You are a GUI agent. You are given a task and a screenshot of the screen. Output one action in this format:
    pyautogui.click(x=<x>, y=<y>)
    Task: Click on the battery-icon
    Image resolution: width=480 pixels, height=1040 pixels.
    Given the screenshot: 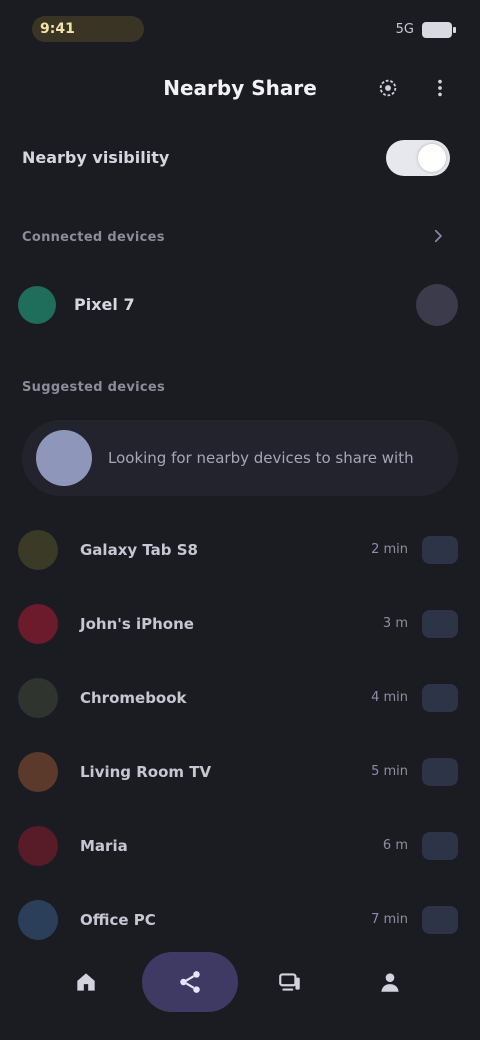 What is the action you would take?
    pyautogui.click(x=439, y=30)
    